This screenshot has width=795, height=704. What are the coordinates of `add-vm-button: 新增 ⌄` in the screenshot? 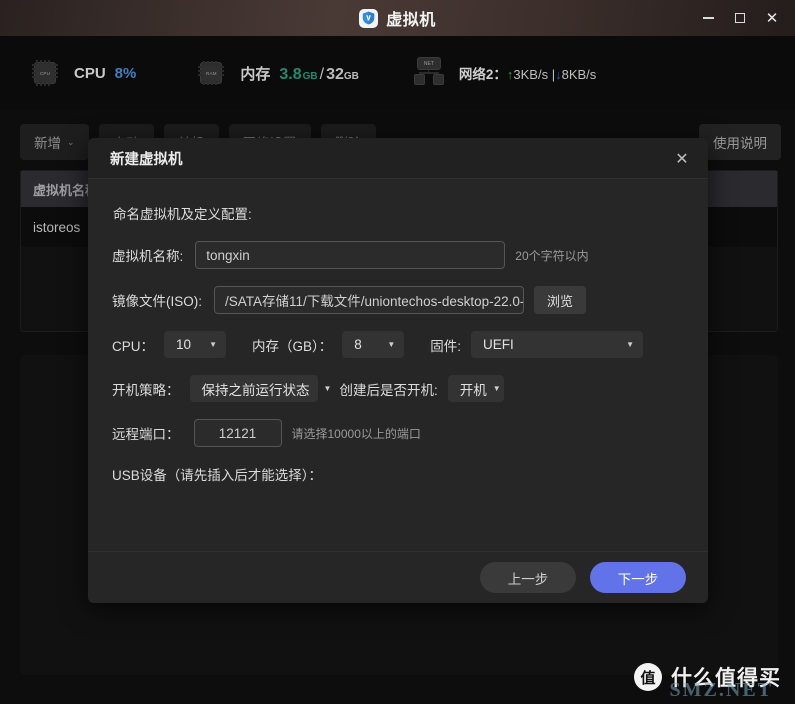 It's located at (54, 142).